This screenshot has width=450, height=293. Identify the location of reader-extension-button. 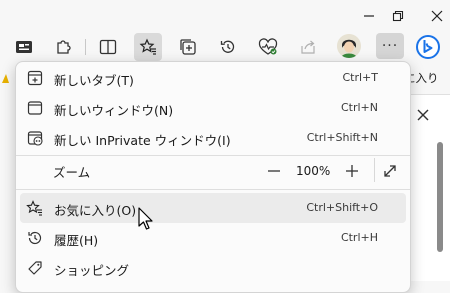
(24, 47).